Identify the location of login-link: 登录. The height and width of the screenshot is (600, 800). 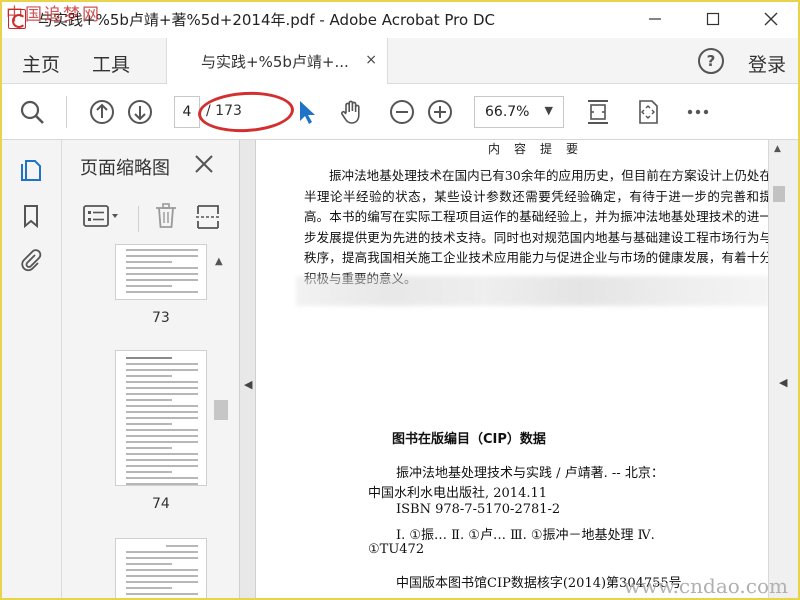
(767, 63).